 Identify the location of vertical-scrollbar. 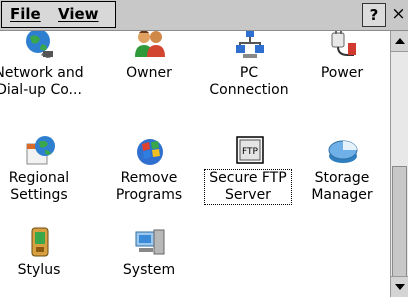
(399, 164).